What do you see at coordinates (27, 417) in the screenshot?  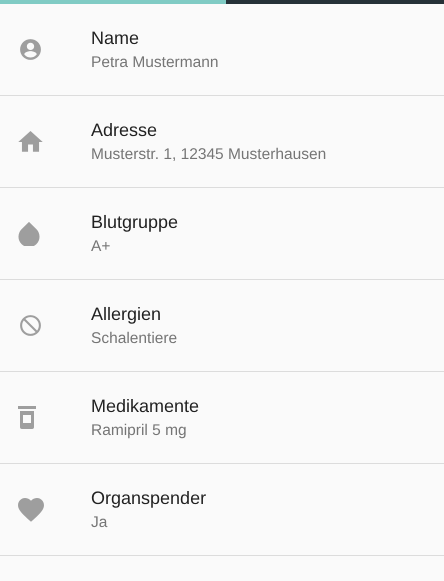 I see `medicine-jar-icon` at bounding box center [27, 417].